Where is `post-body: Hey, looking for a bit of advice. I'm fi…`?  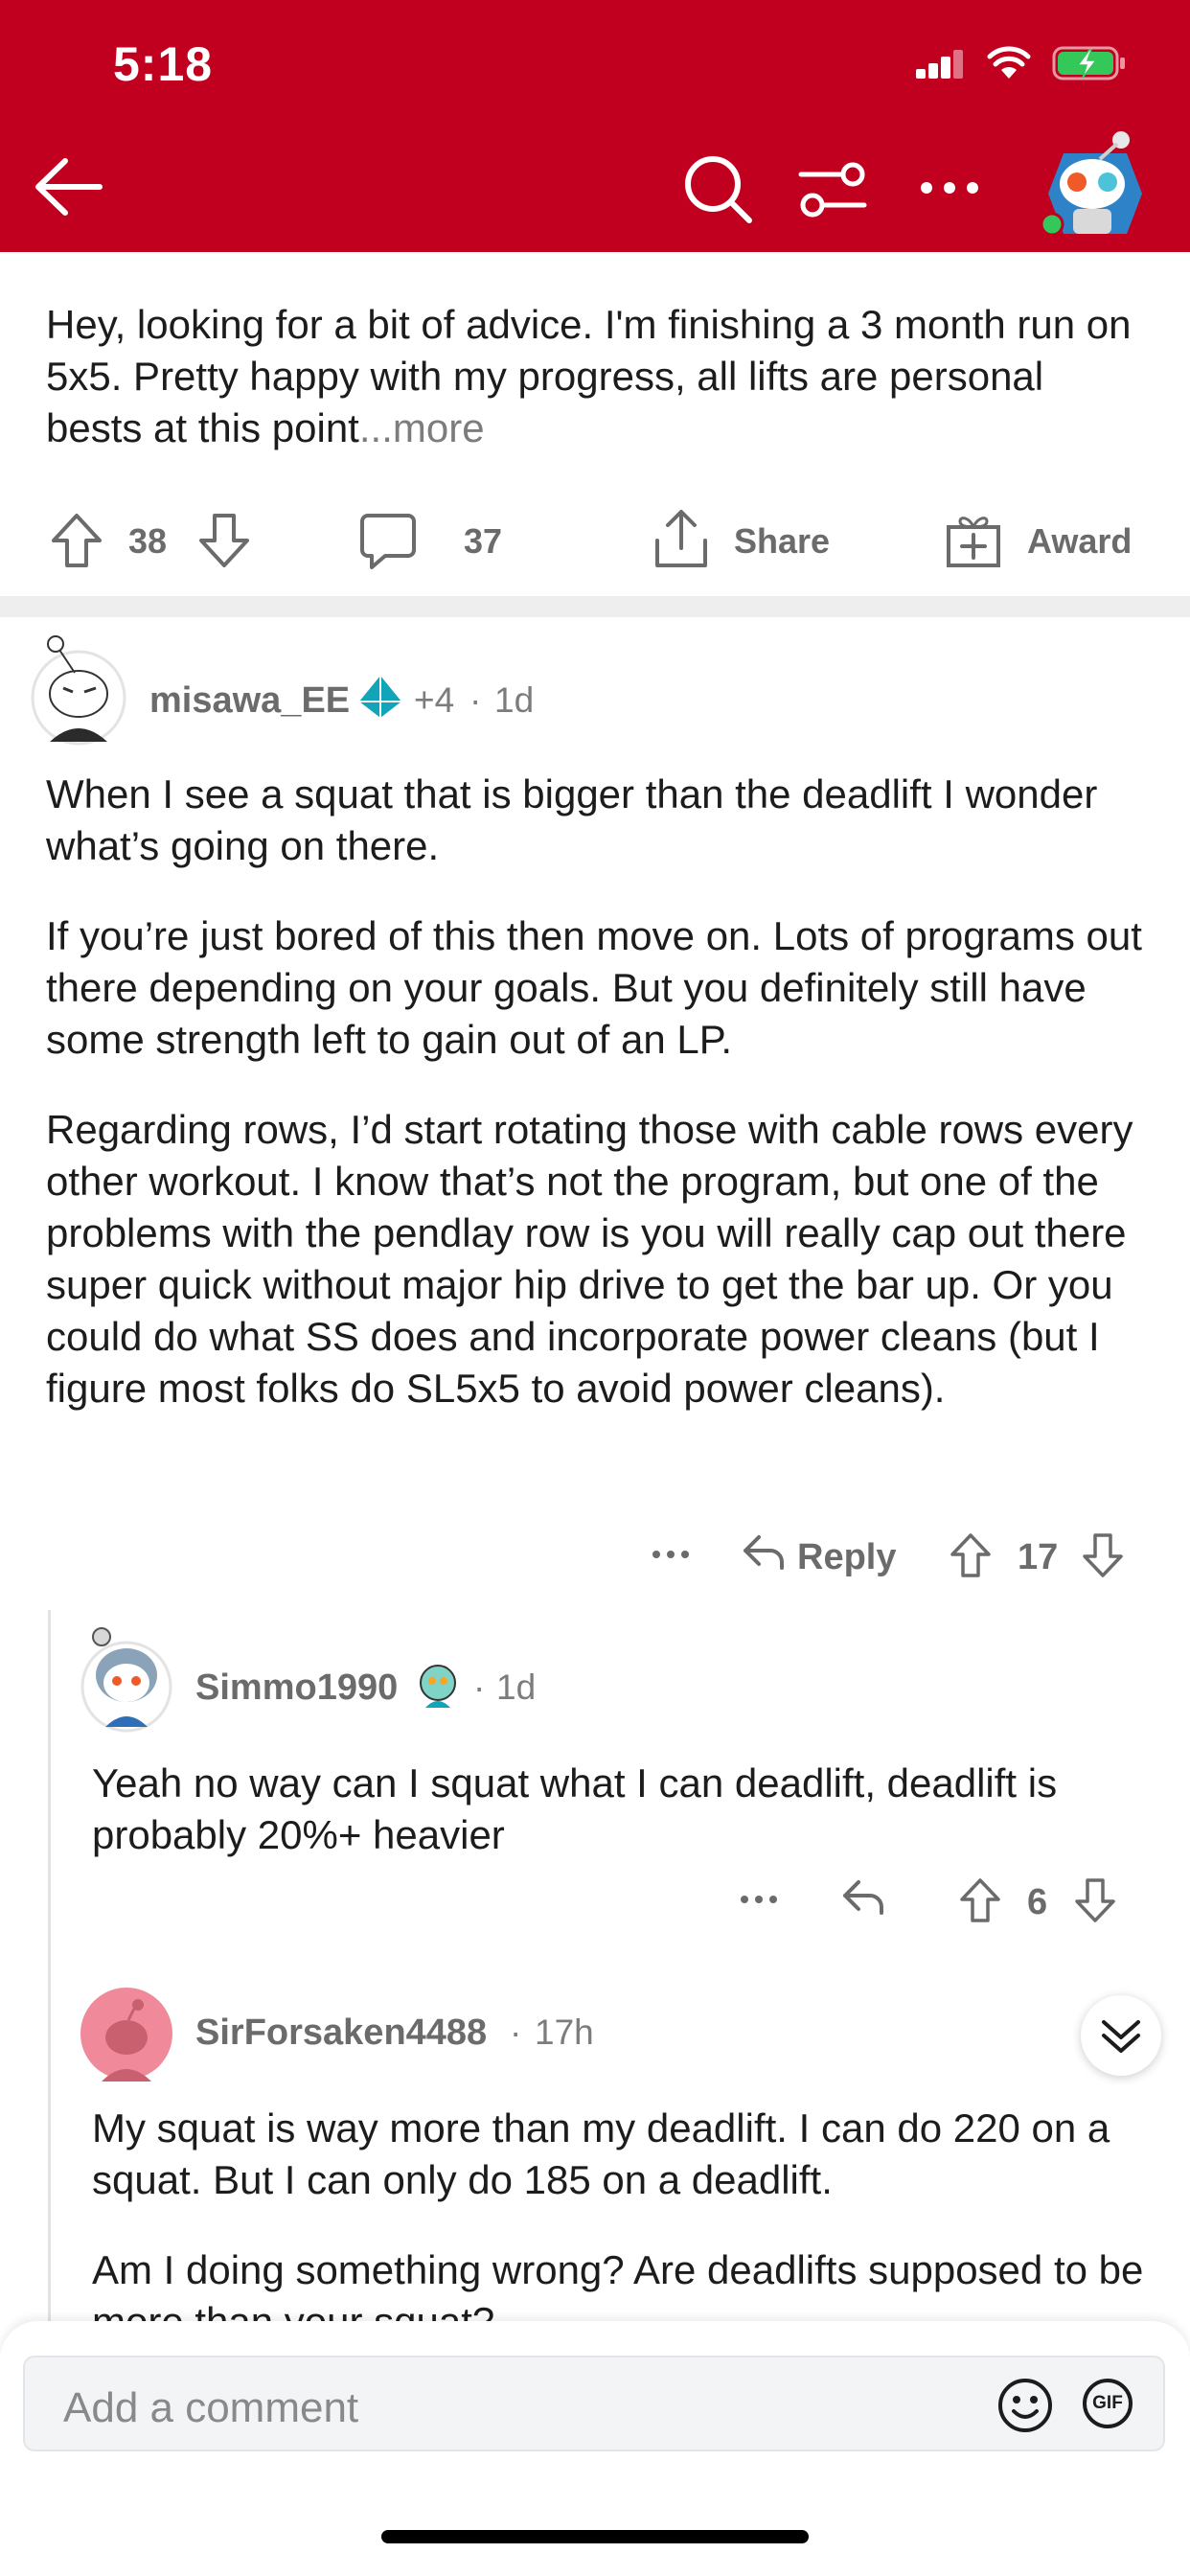 post-body: Hey, looking for a bit of advice. I'm fi… is located at coordinates (597, 376).